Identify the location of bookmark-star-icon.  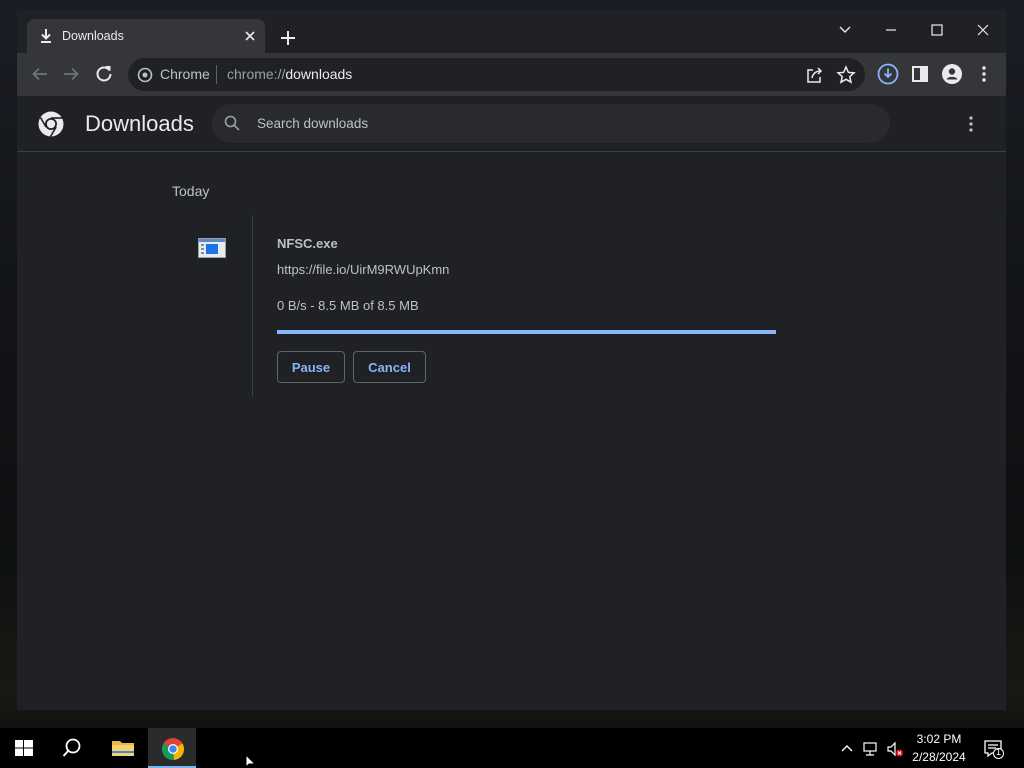
(846, 75).